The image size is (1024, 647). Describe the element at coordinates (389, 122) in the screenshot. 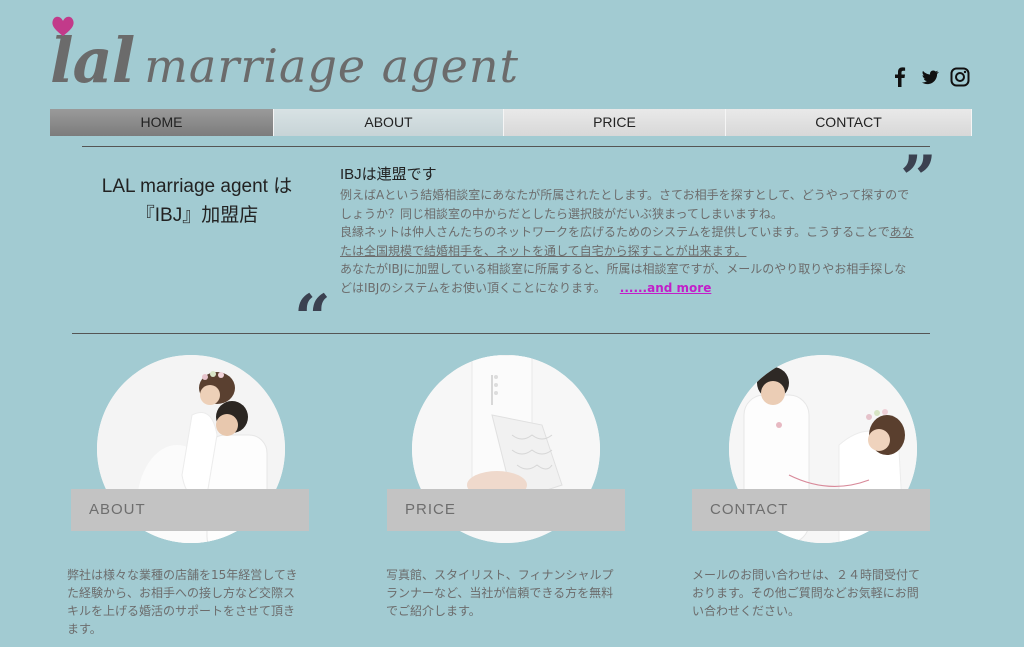

I see `nav-about: ABOUT` at that location.